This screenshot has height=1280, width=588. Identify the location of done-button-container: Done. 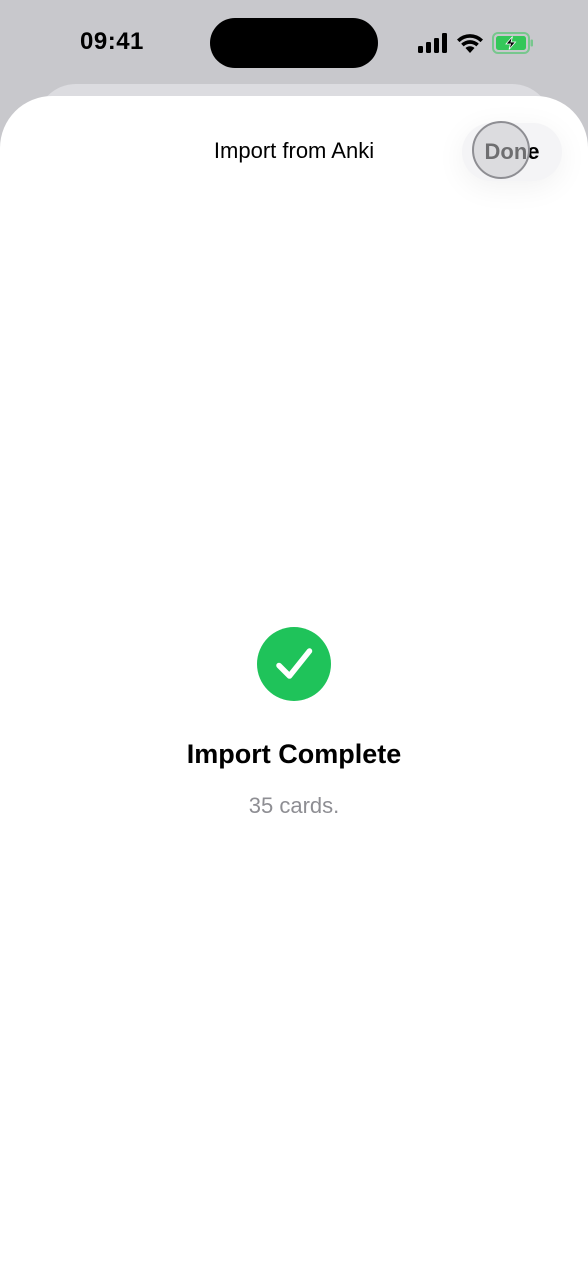
(512, 152).